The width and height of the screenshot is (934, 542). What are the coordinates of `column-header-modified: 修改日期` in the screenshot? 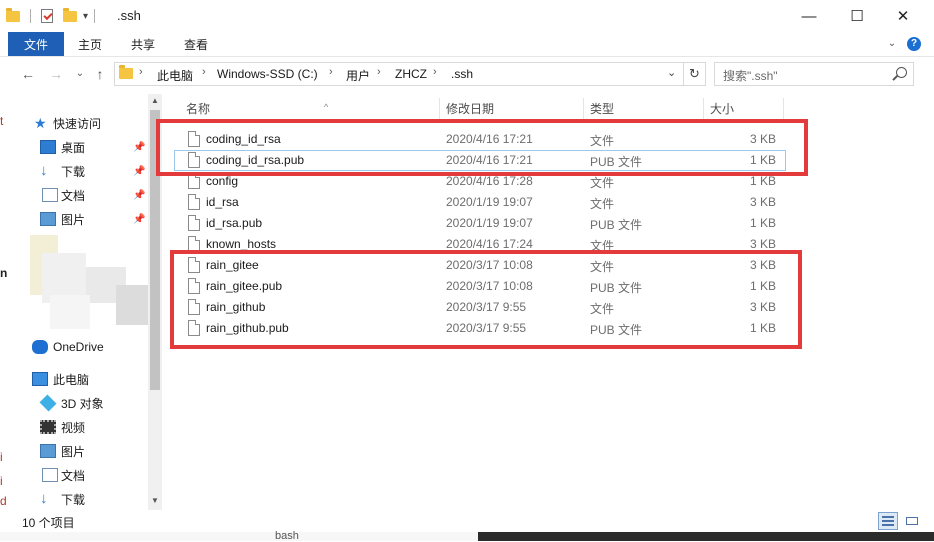 It's located at (512, 110).